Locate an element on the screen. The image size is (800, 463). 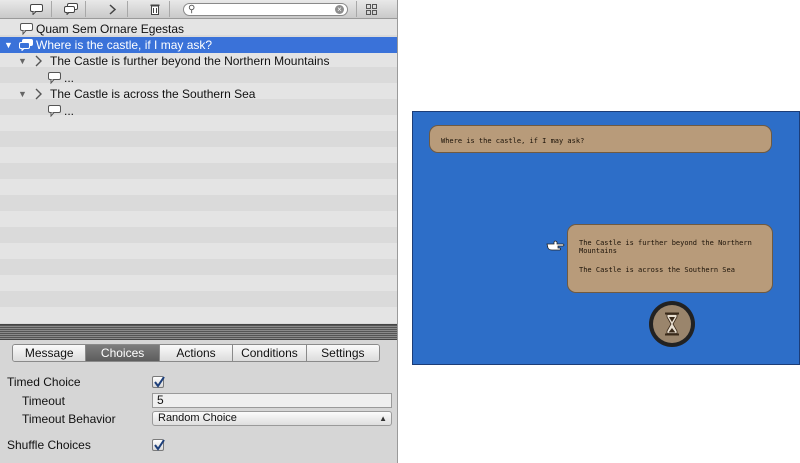
tree-item: ▼ The Castle is across the Southern Sea is located at coordinates (198, 94).